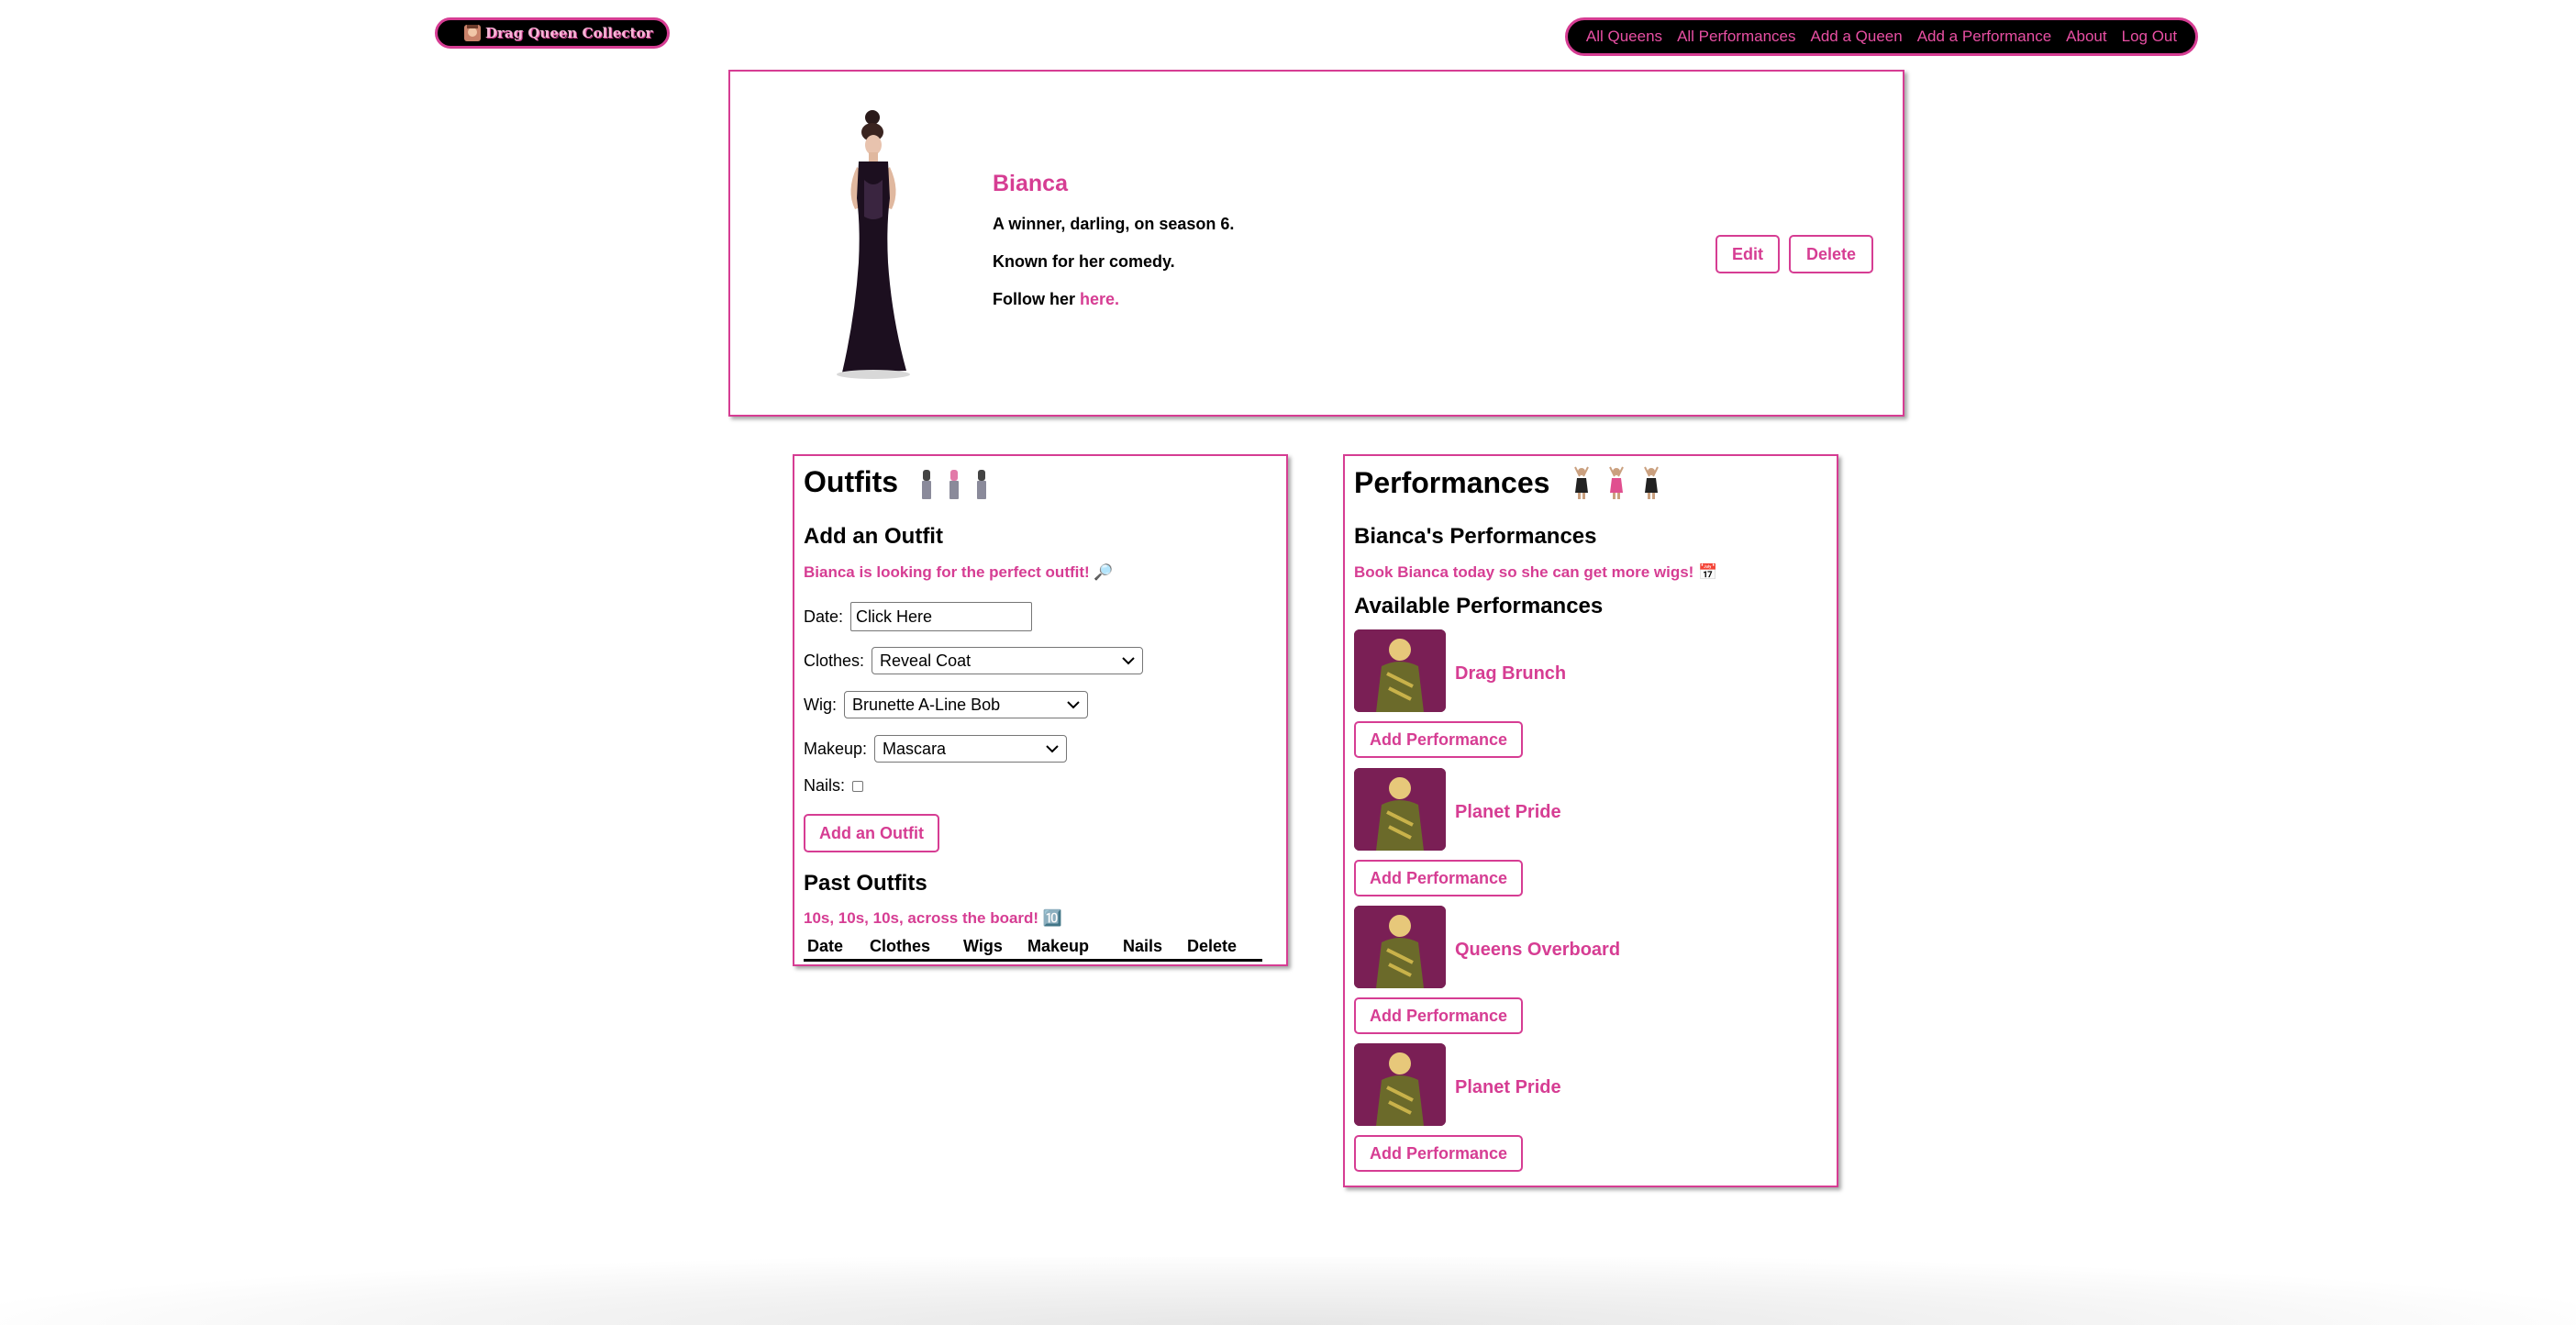 The width and height of the screenshot is (2576, 1325). What do you see at coordinates (873, 536) in the screenshot?
I see `add-outfit-heading: Add an Outfit` at bounding box center [873, 536].